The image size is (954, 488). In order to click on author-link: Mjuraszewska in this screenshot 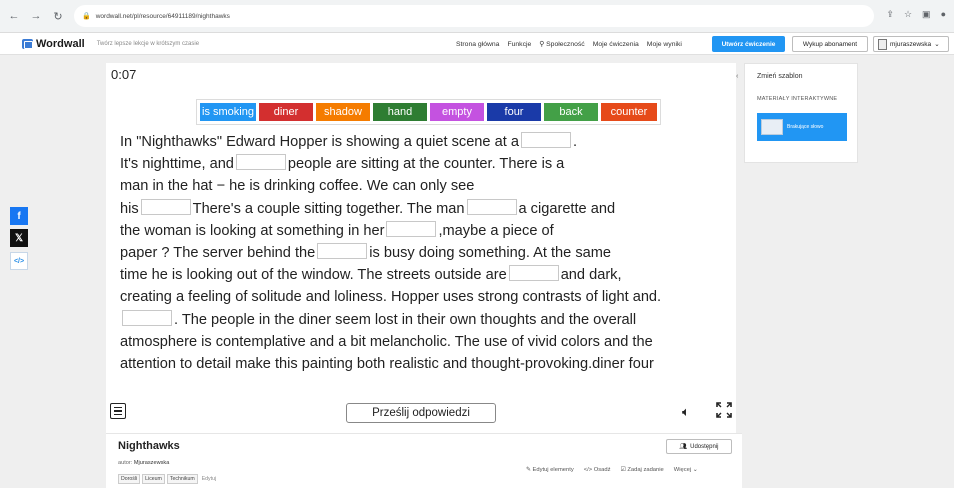, I will do `click(151, 463)`.